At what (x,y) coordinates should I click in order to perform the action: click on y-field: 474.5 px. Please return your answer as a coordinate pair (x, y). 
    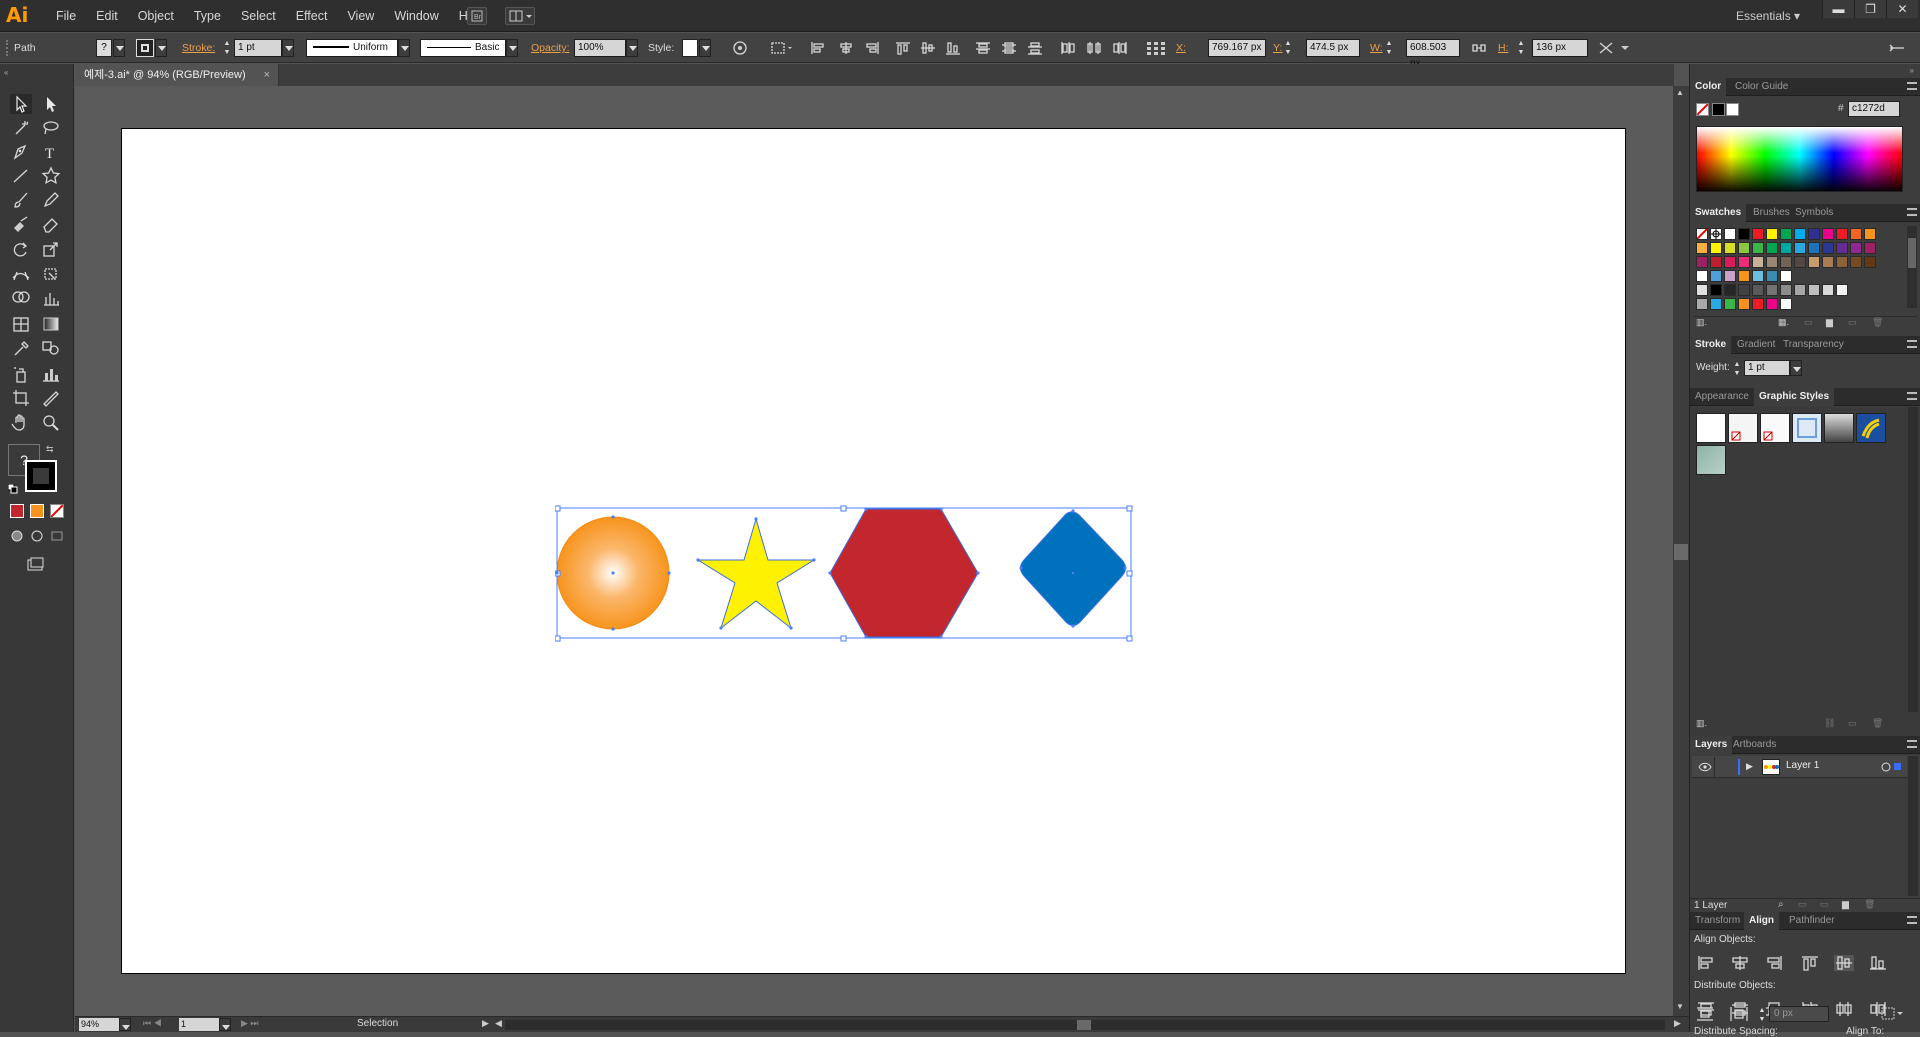
    Looking at the image, I should click on (1333, 48).